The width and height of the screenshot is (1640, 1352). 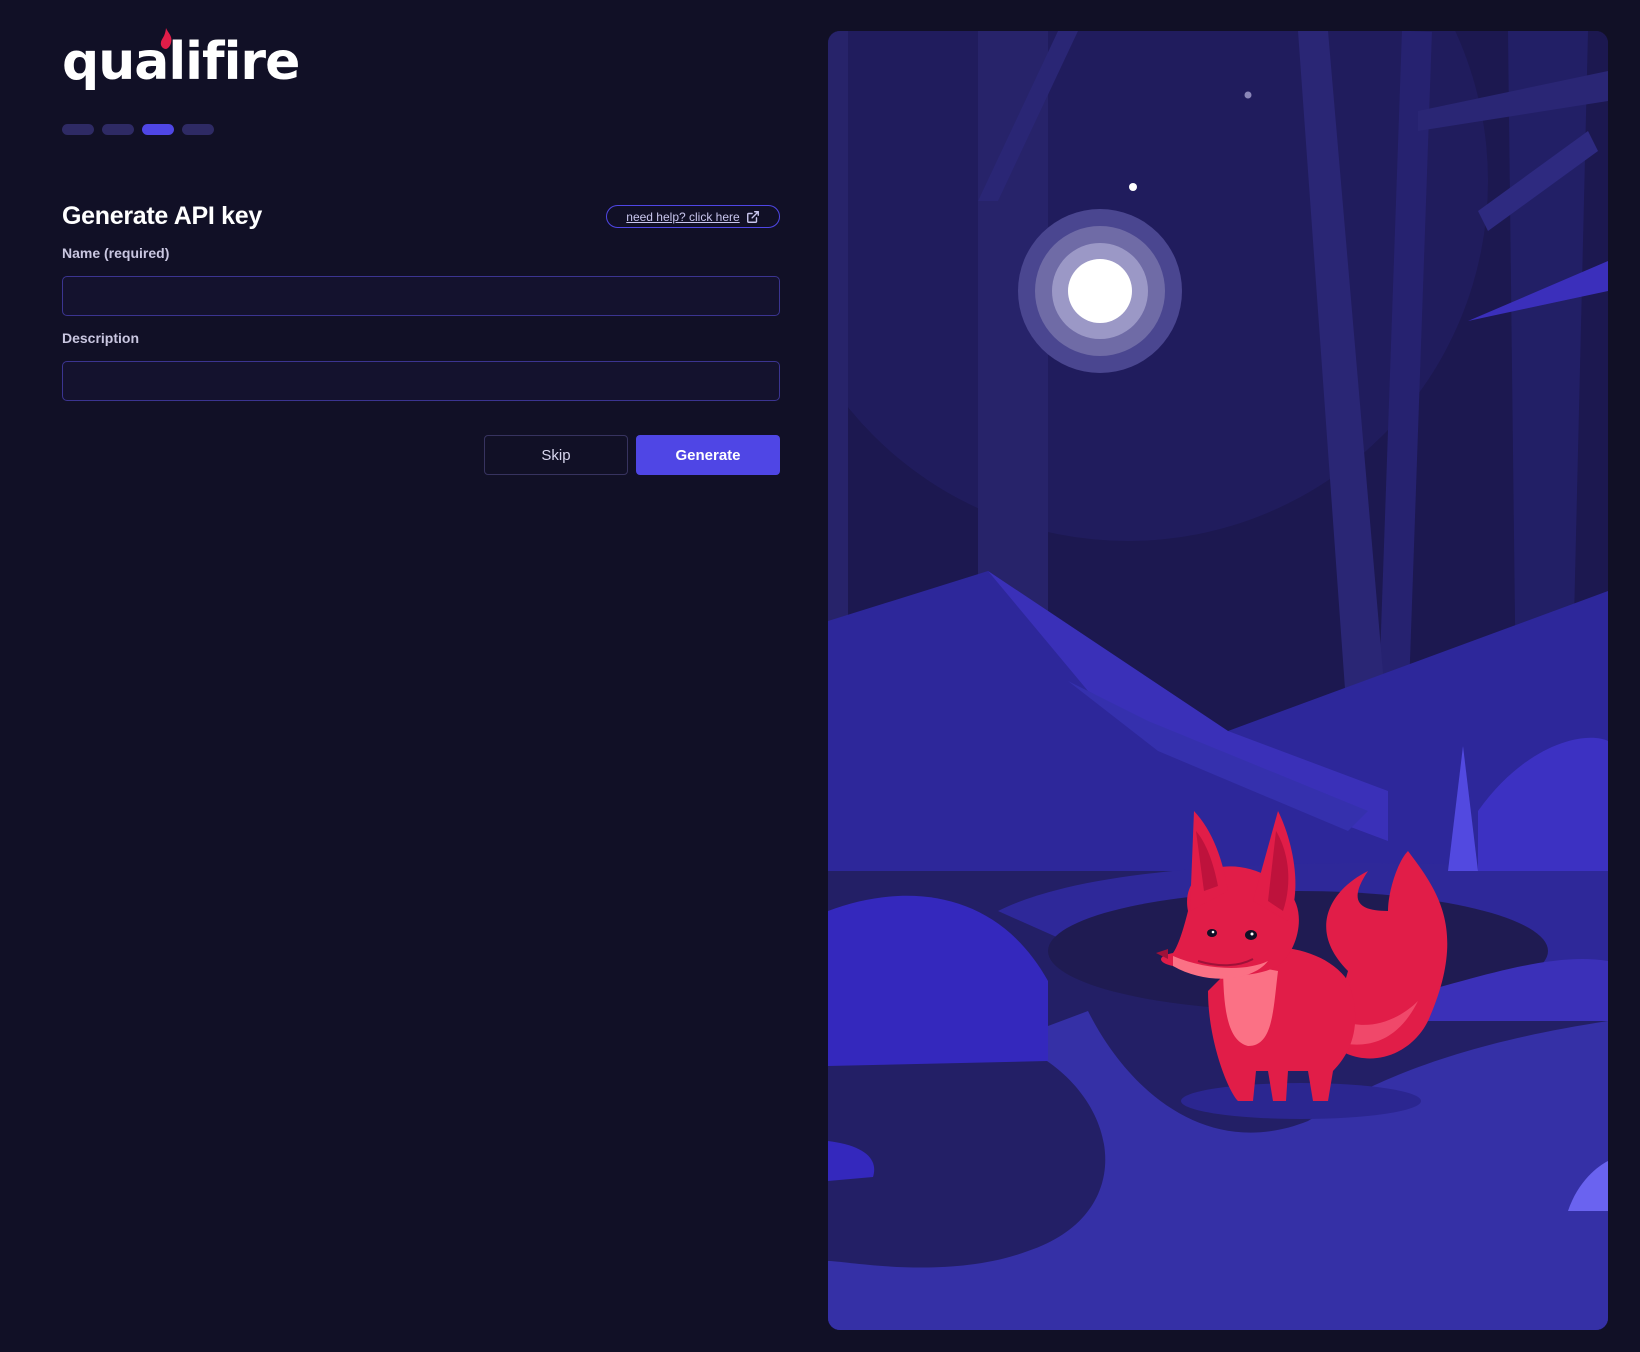 I want to click on form-header: Generate API key need help? click here, so click(x=421, y=220).